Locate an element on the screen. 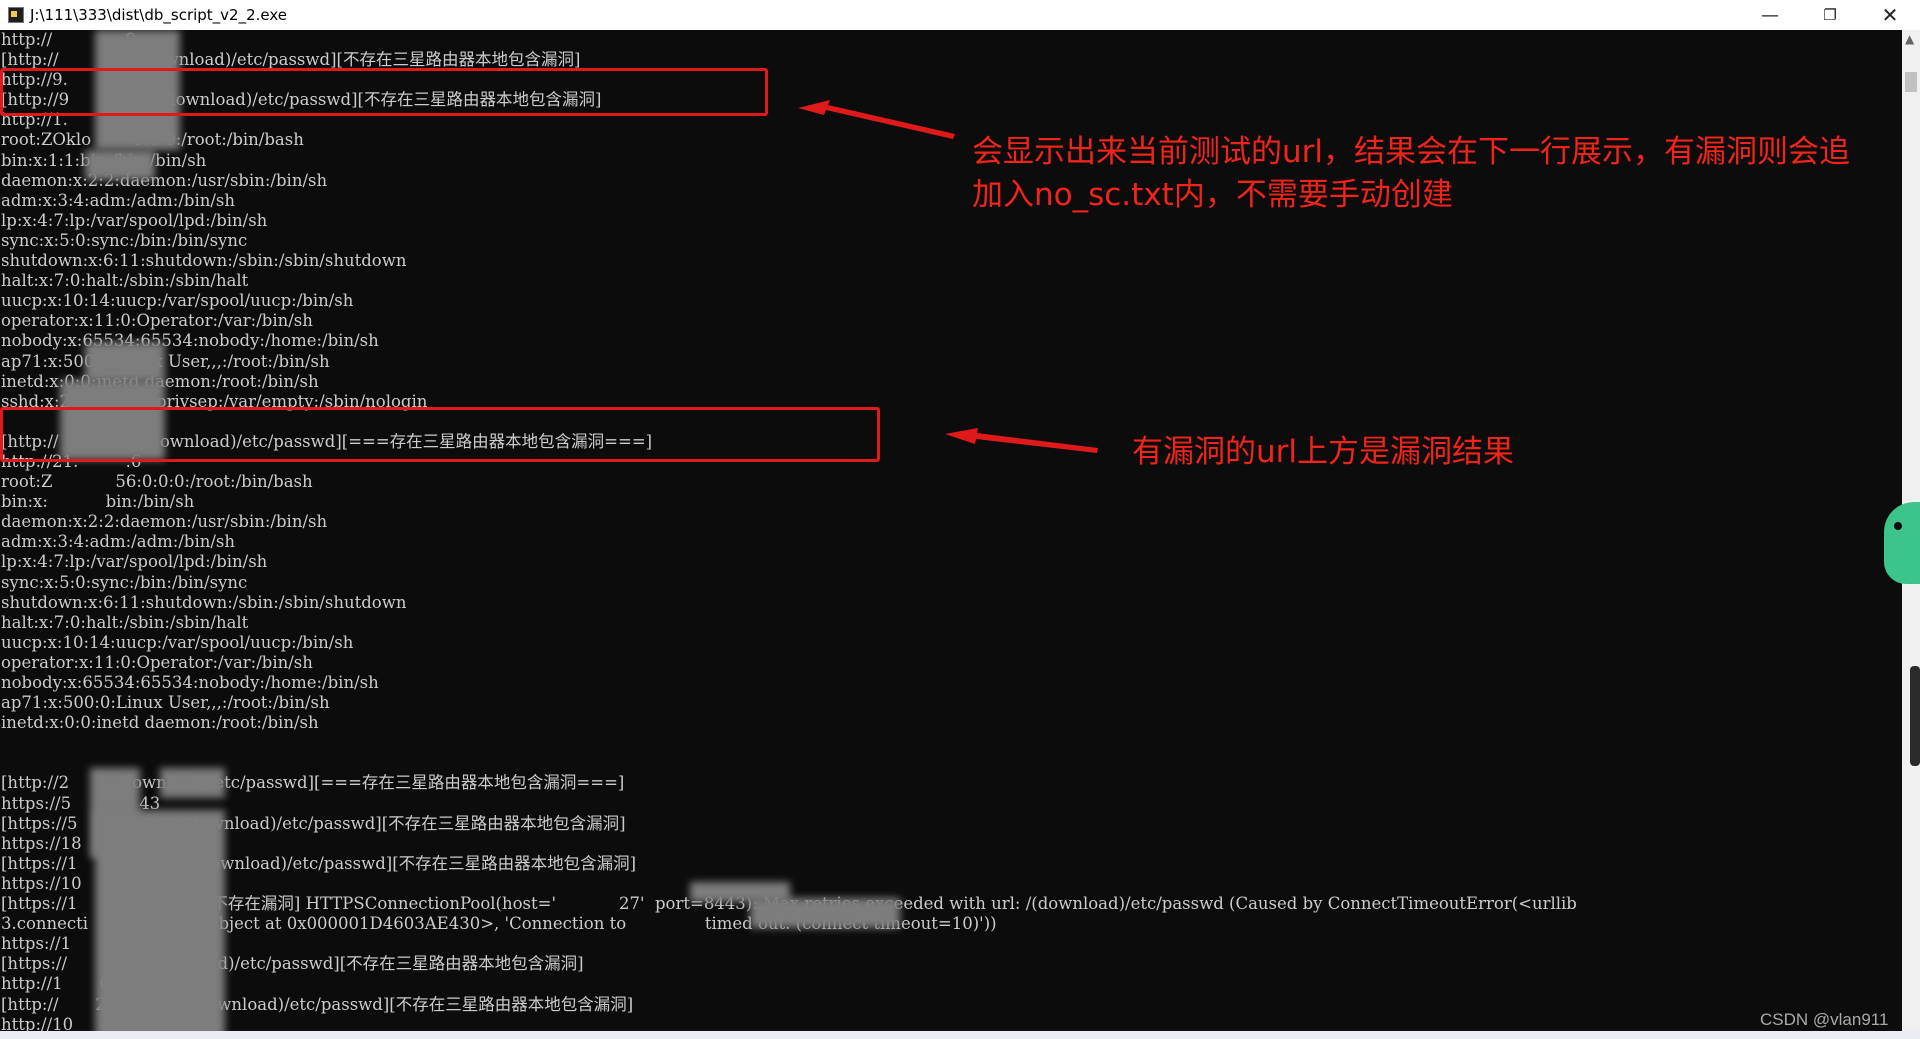 Image resolution: width=1920 pixels, height=1039 pixels. annotation-note-2: 有漏洞的url上方是漏洞结果 is located at coordinates (1323, 452).